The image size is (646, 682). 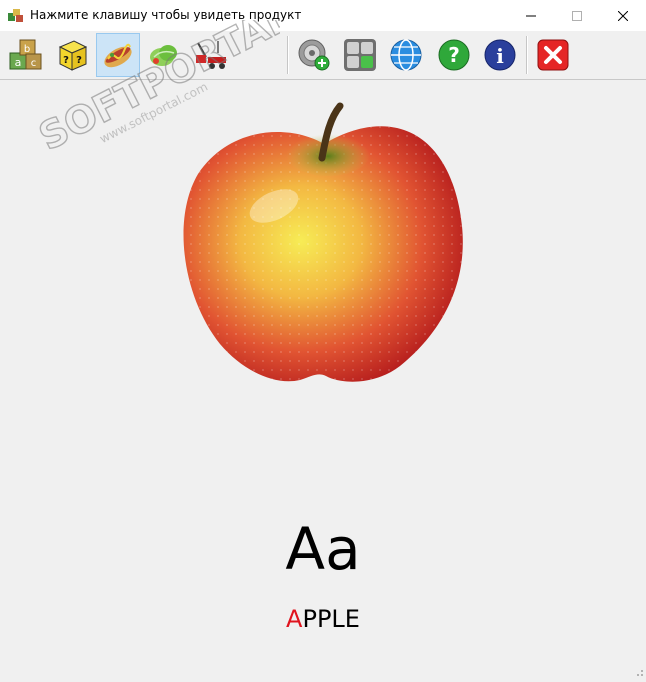 I want to click on exit-button, so click(x=553, y=55).